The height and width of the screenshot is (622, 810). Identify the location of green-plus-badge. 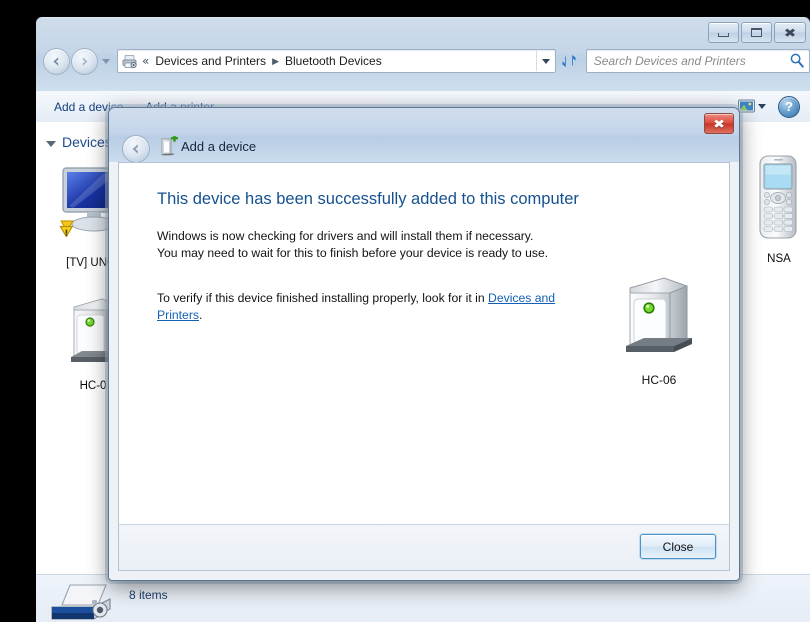
(174, 138).